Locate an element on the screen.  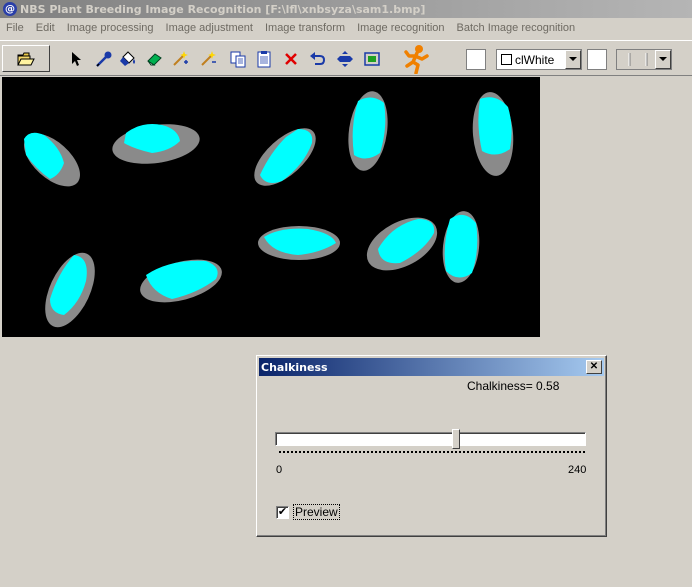
dialog-titlebar: Chalkiness ✕ is located at coordinates (431, 367).